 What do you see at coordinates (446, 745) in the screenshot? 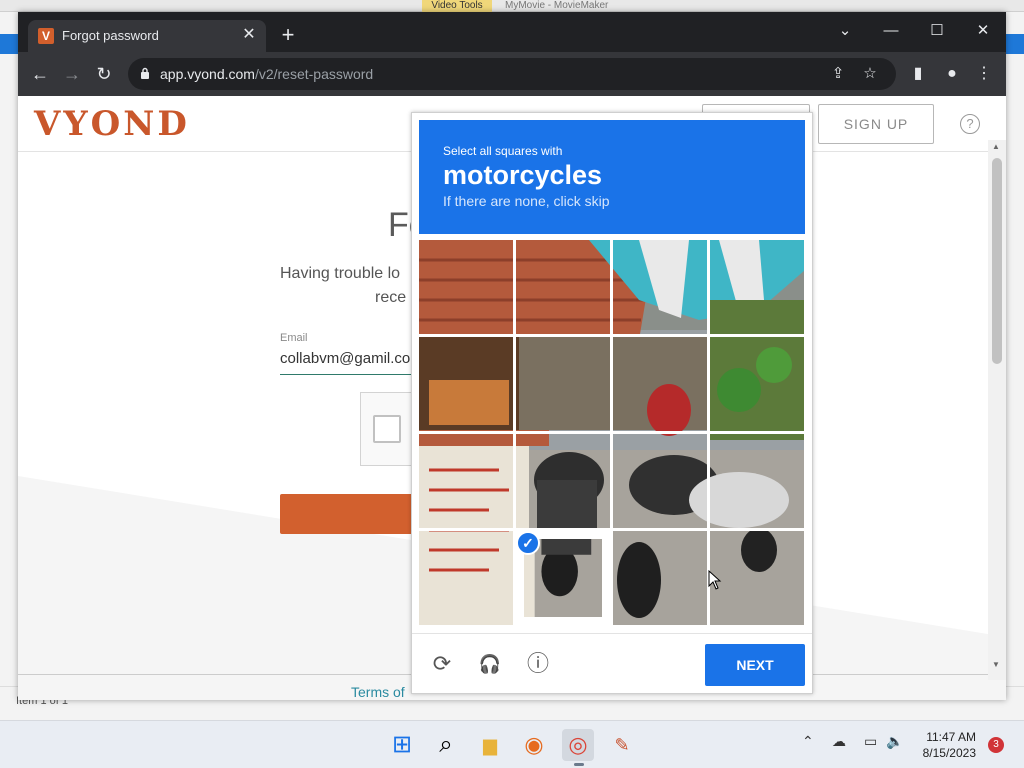
I see `search-icon: ⌕` at bounding box center [446, 745].